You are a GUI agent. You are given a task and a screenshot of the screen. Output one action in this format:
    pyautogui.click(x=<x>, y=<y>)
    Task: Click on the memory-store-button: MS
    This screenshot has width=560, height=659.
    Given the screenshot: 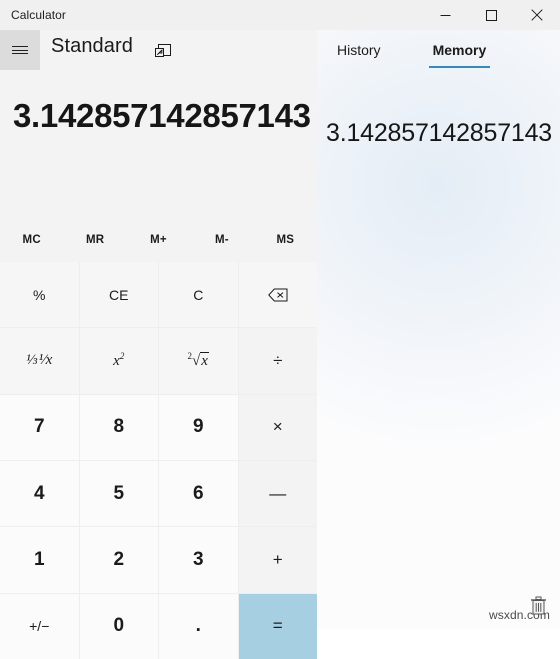 What is the action you would take?
    pyautogui.click(x=285, y=239)
    